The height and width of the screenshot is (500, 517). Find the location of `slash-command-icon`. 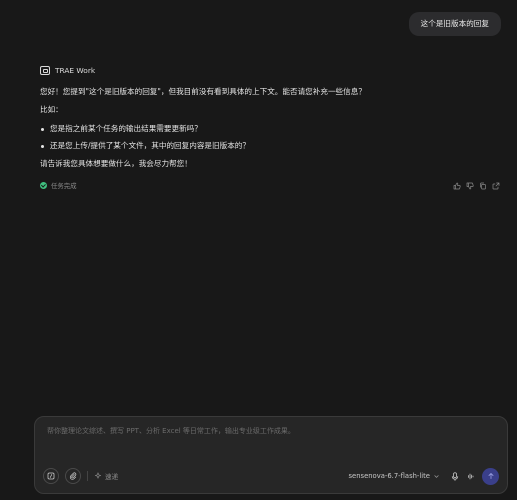

slash-command-icon is located at coordinates (51, 476).